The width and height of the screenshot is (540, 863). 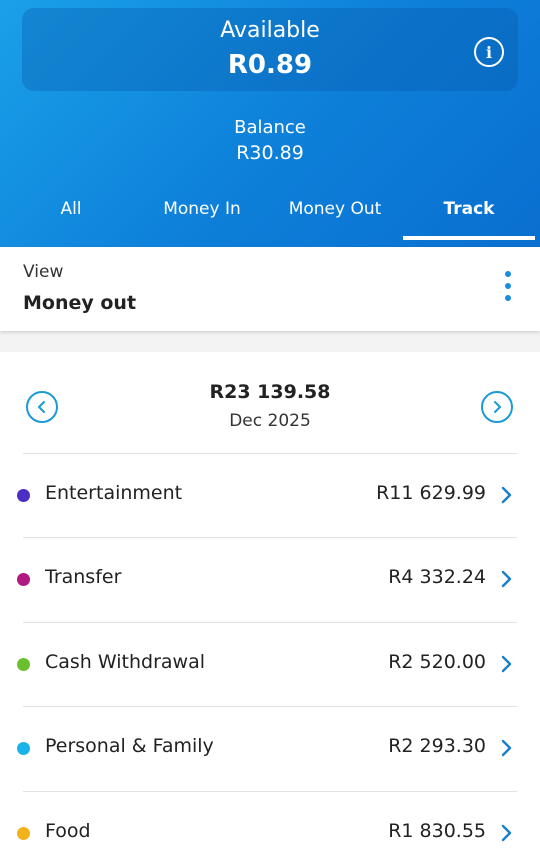 I want to click on active-tab-indicator, so click(x=469, y=238).